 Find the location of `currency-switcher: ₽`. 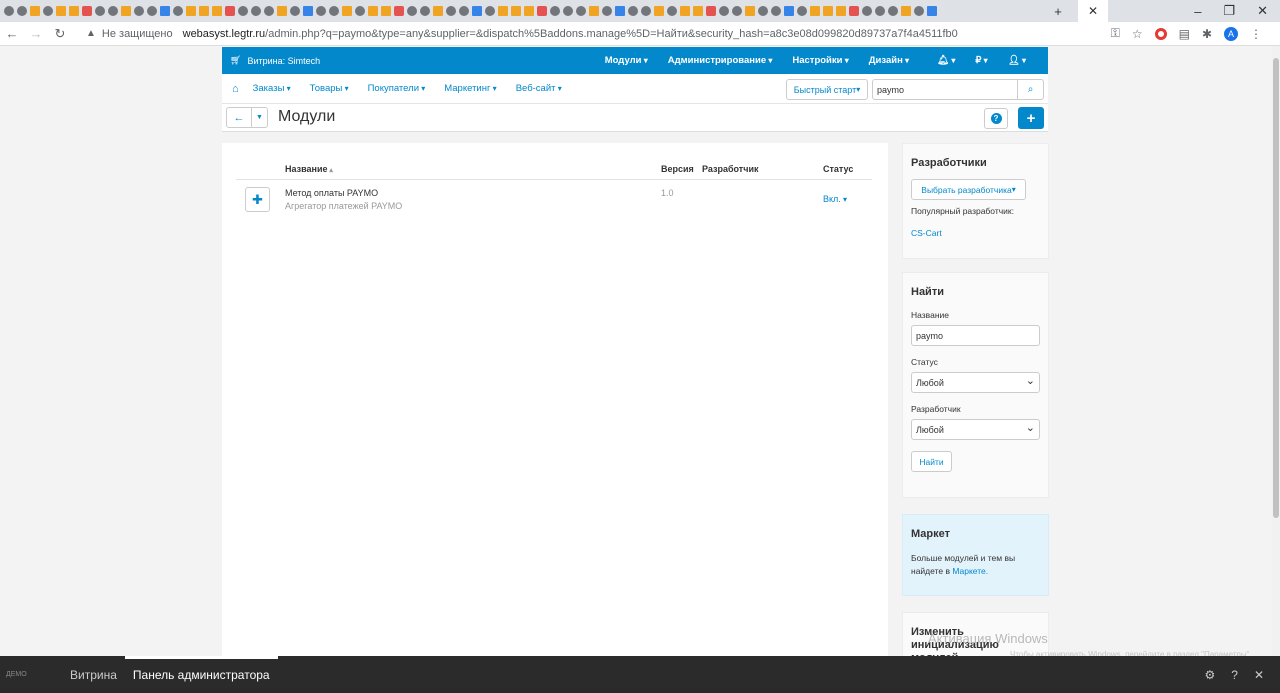

currency-switcher: ₽ is located at coordinates (981, 60).